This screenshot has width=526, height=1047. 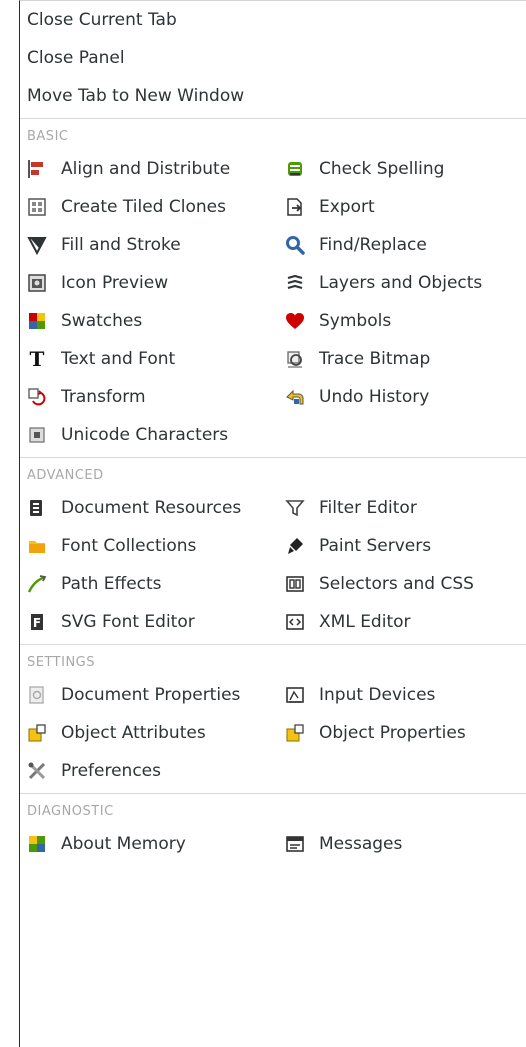 What do you see at coordinates (37, 397) in the screenshot?
I see `transform-icon` at bounding box center [37, 397].